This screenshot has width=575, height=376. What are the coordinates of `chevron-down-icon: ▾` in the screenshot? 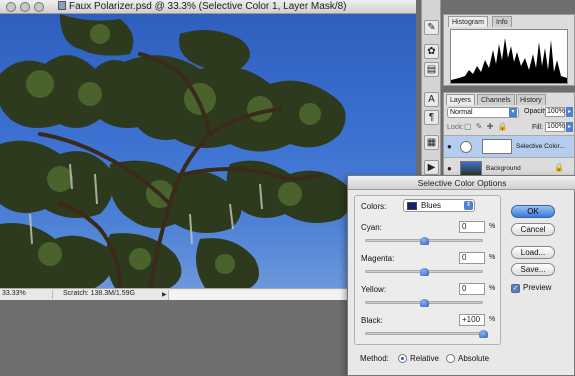 It's located at (513, 112).